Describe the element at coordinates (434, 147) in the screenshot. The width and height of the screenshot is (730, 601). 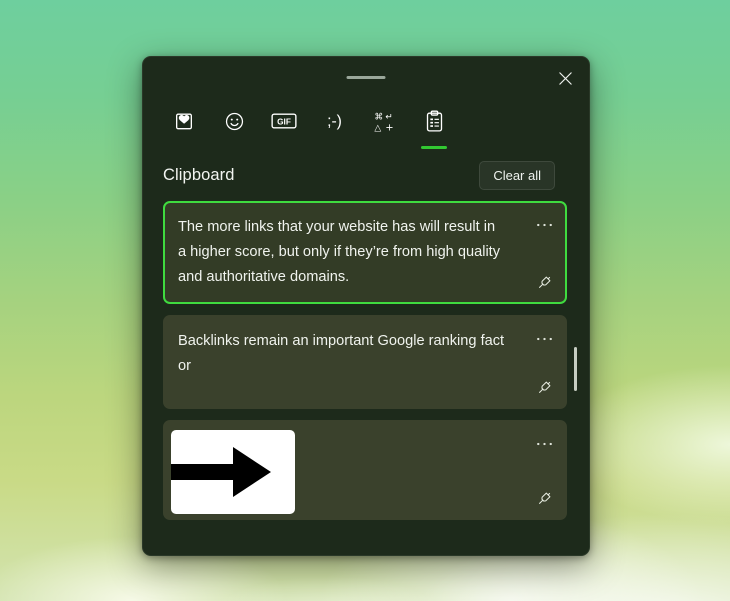
I see `active-tab-indicator` at that location.